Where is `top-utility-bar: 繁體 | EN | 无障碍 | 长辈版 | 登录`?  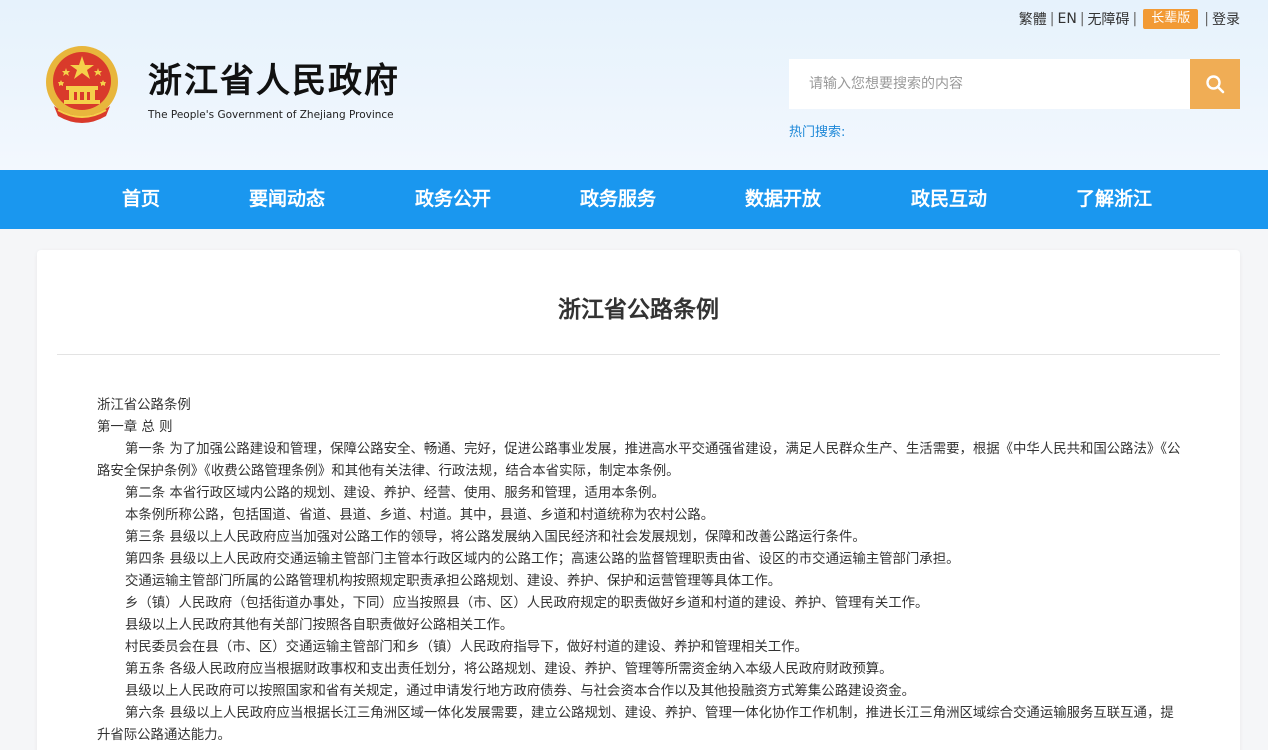 top-utility-bar: 繁體 | EN | 无障碍 | 长辈版 | 登录 is located at coordinates (1129, 19).